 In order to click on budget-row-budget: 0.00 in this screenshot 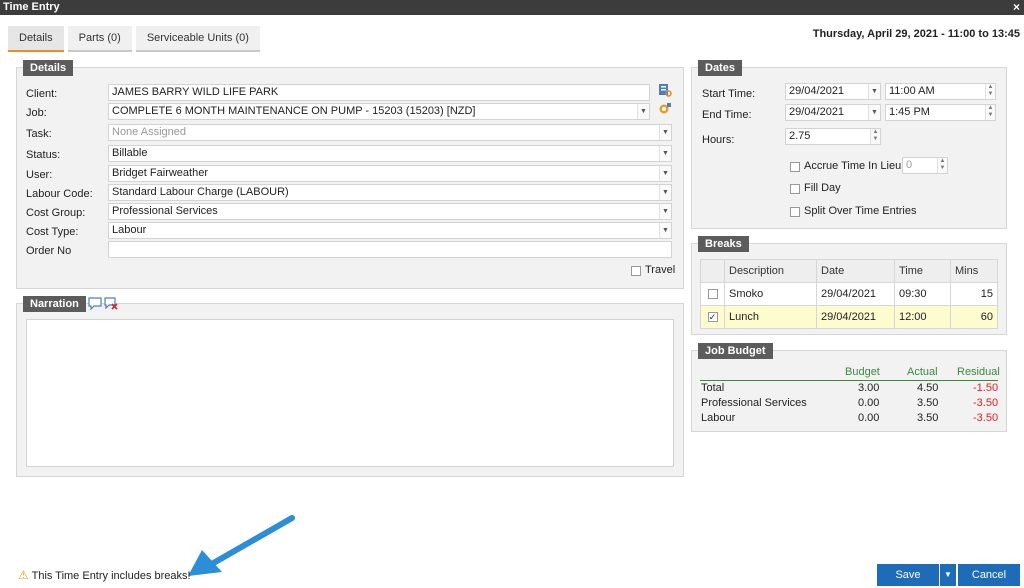, I will do `click(869, 403)`.